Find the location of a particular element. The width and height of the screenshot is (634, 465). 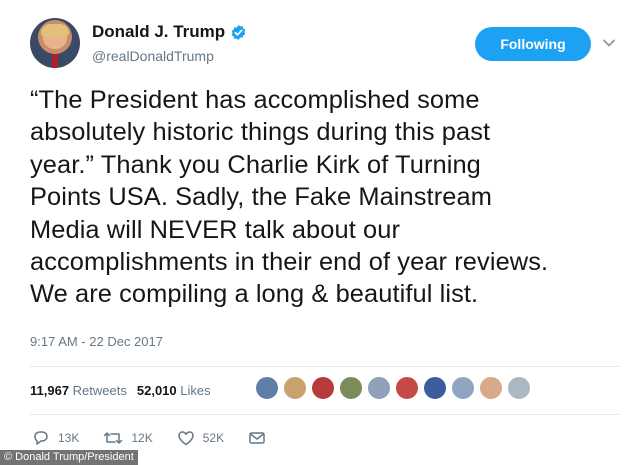

user-handle: @realDonaldTrump is located at coordinates (169, 56).